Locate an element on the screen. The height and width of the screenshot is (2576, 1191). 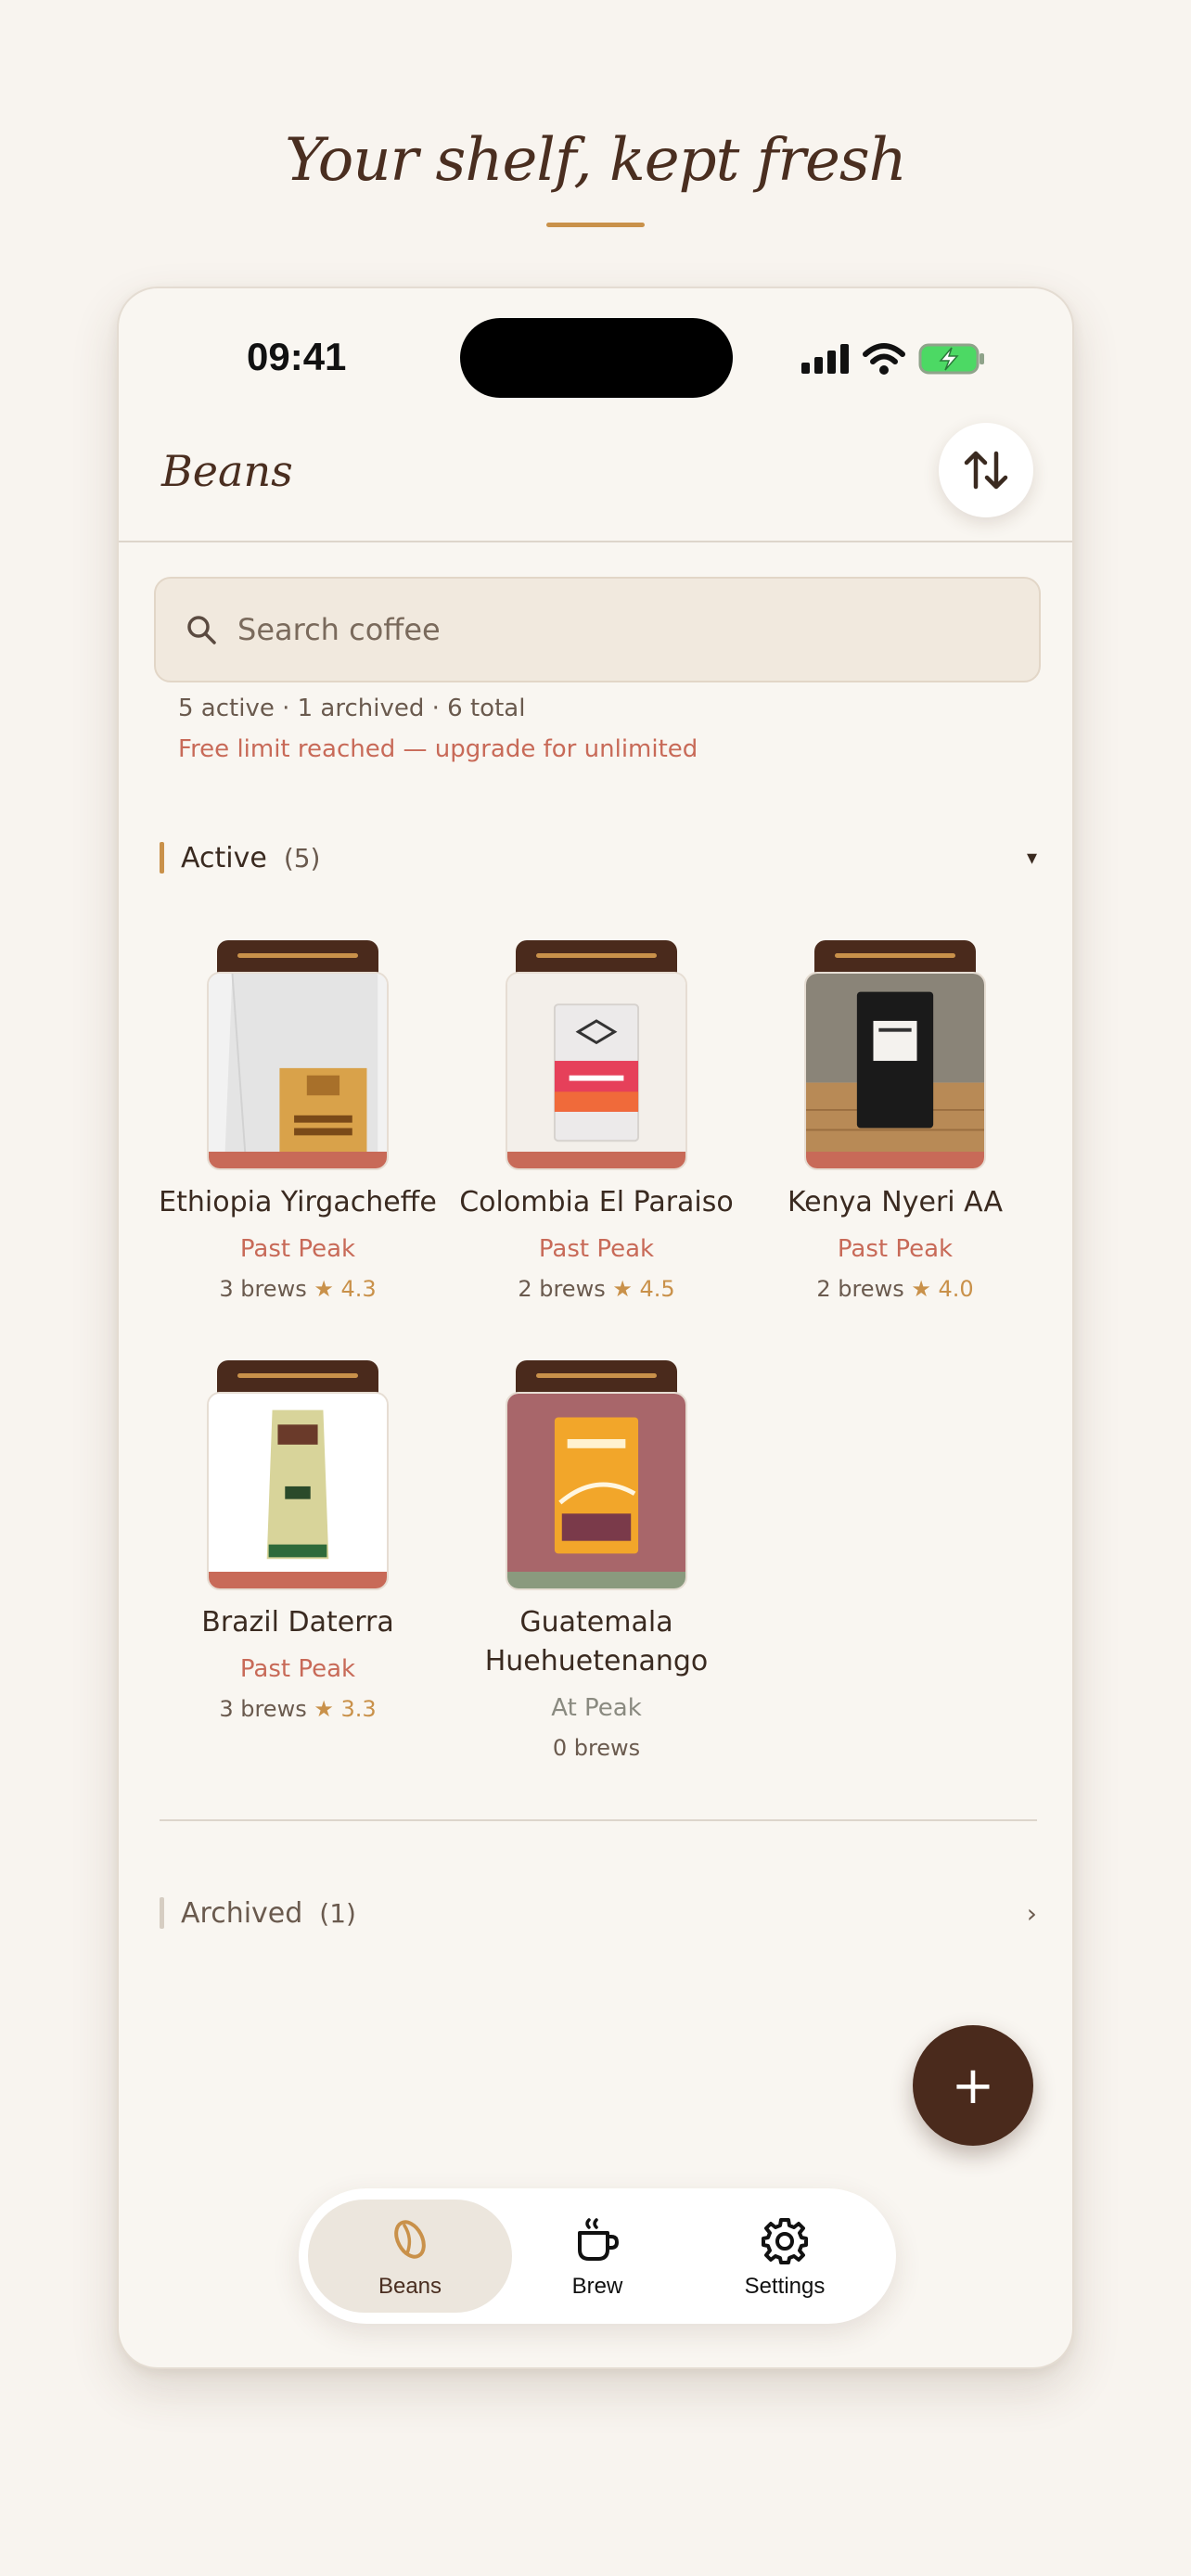
bean-name: Guatemala Huehuetenango is located at coordinates (597, 1641).